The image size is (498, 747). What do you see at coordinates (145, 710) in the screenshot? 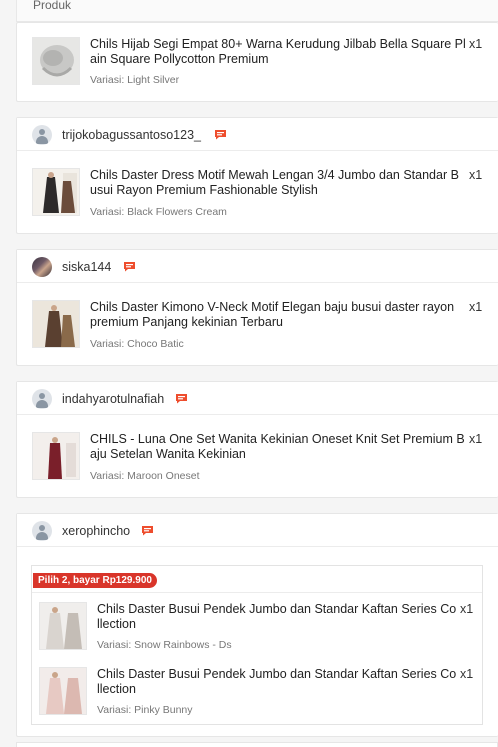
I see `product-variant: Variasi: Pinky Bunny` at bounding box center [145, 710].